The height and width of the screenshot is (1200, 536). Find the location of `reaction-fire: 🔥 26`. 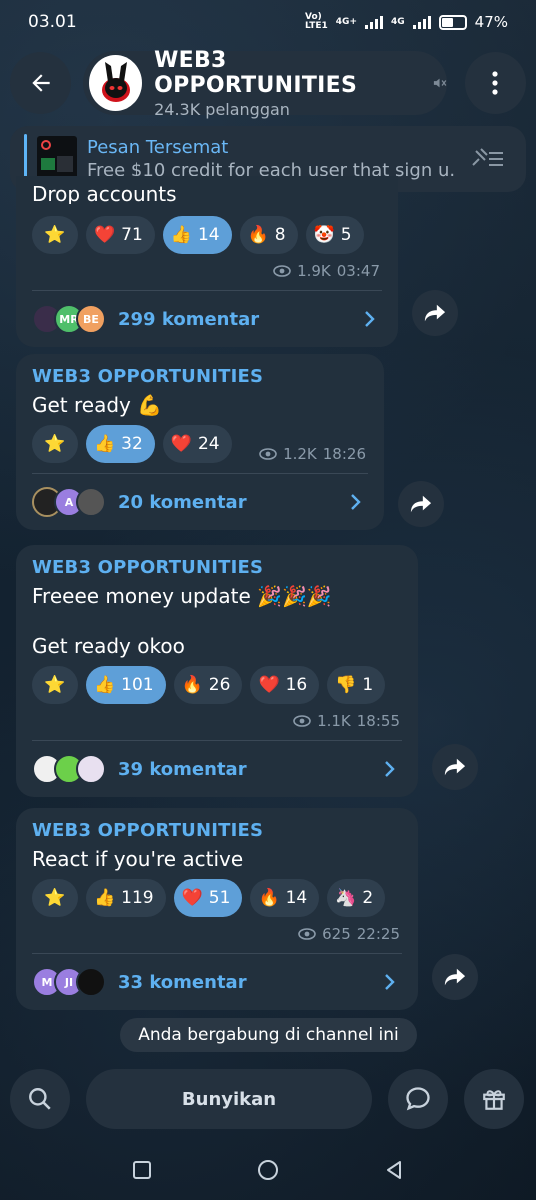

reaction-fire: 🔥 26 is located at coordinates (208, 685).